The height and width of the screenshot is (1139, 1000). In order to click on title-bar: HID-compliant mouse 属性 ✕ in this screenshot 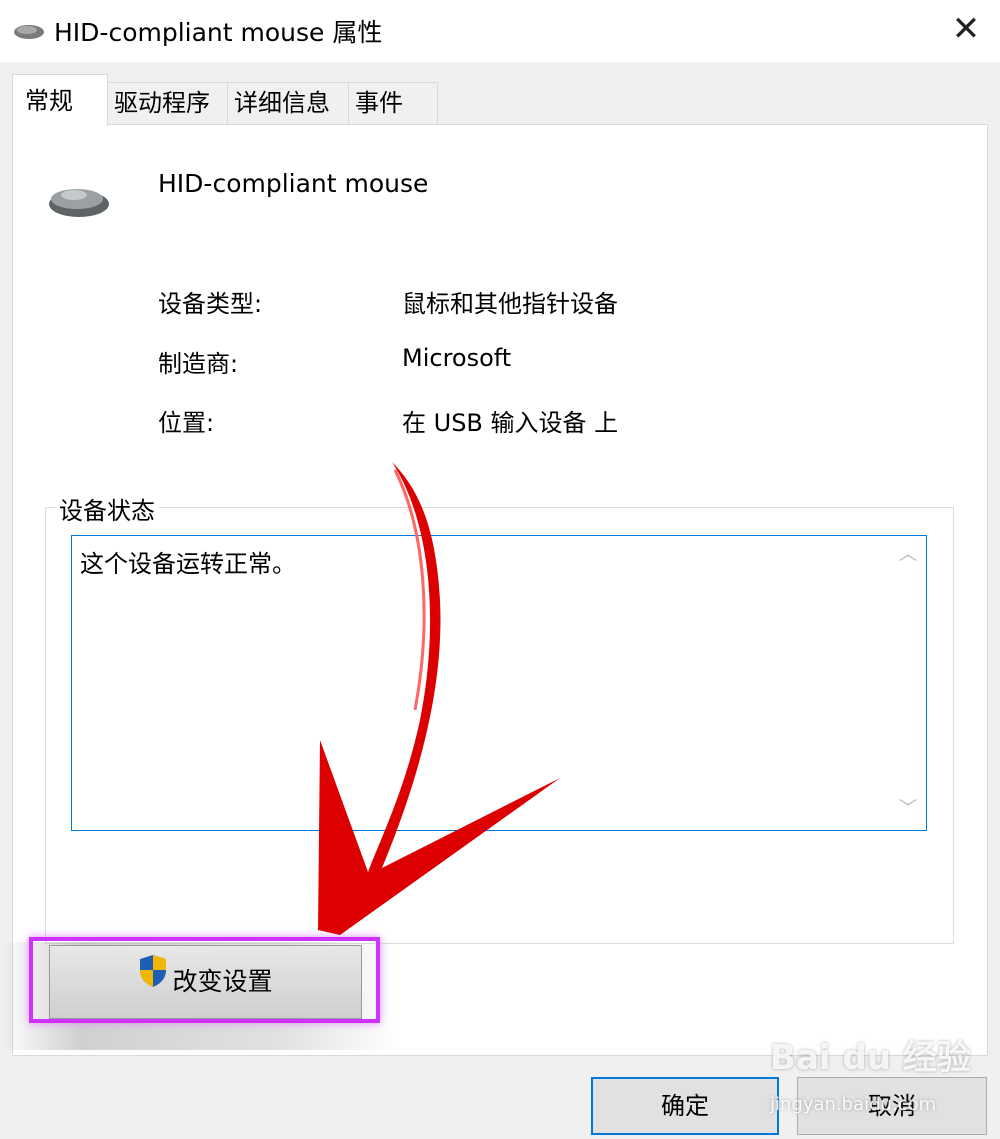, I will do `click(500, 31)`.